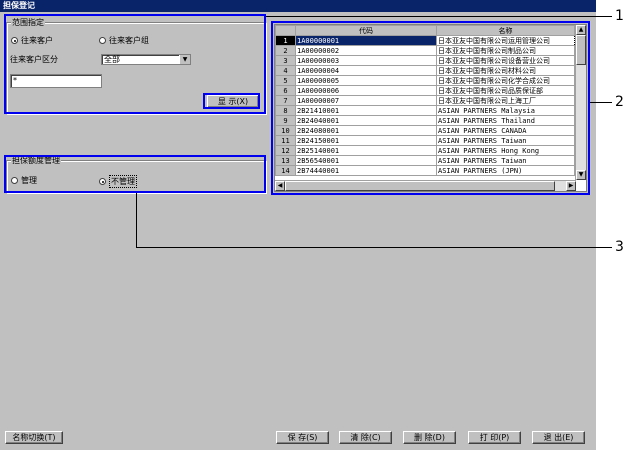 This screenshot has height=450, width=631. What do you see at coordinates (184, 59) in the screenshot?
I see `chevron-down-icon: ▼` at bounding box center [184, 59].